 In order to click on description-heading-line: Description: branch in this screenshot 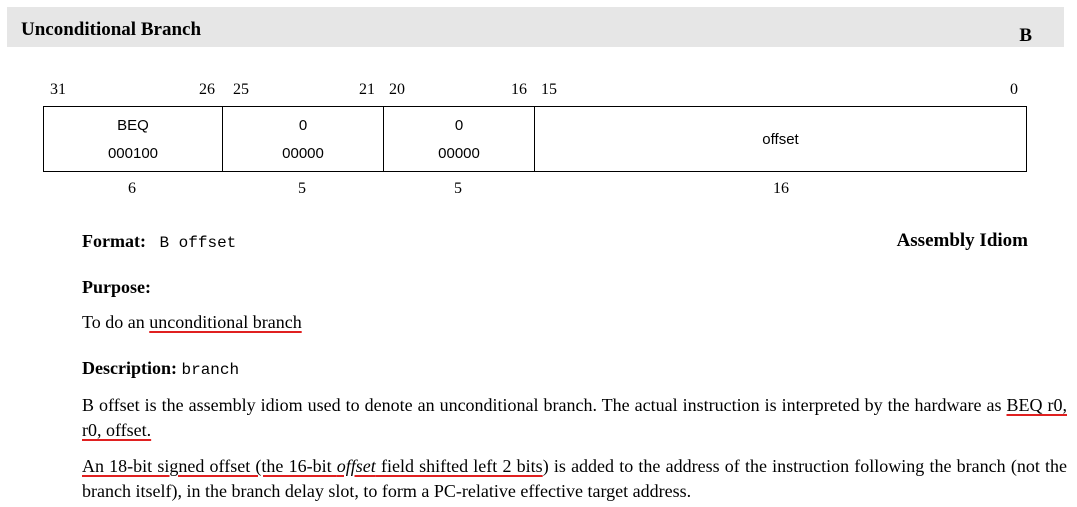, I will do `click(160, 368)`.